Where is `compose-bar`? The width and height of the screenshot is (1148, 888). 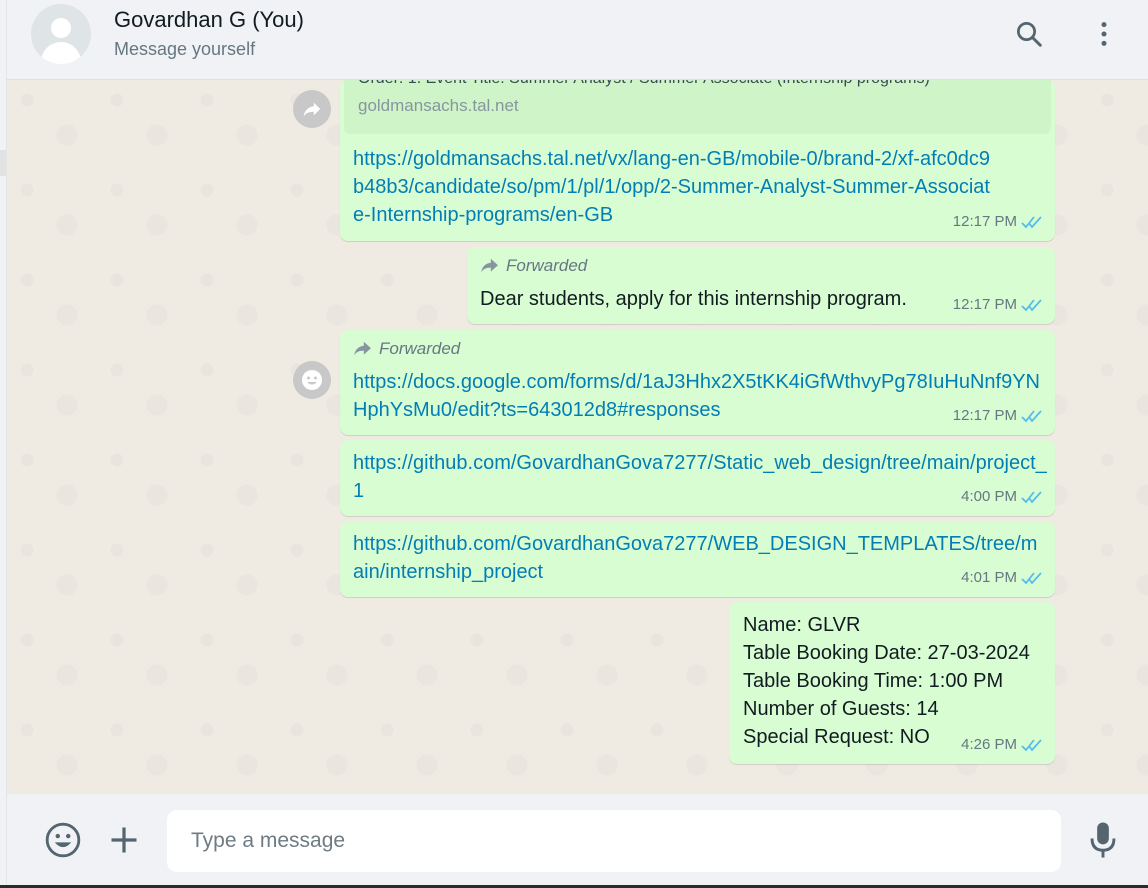
compose-bar is located at coordinates (577, 841).